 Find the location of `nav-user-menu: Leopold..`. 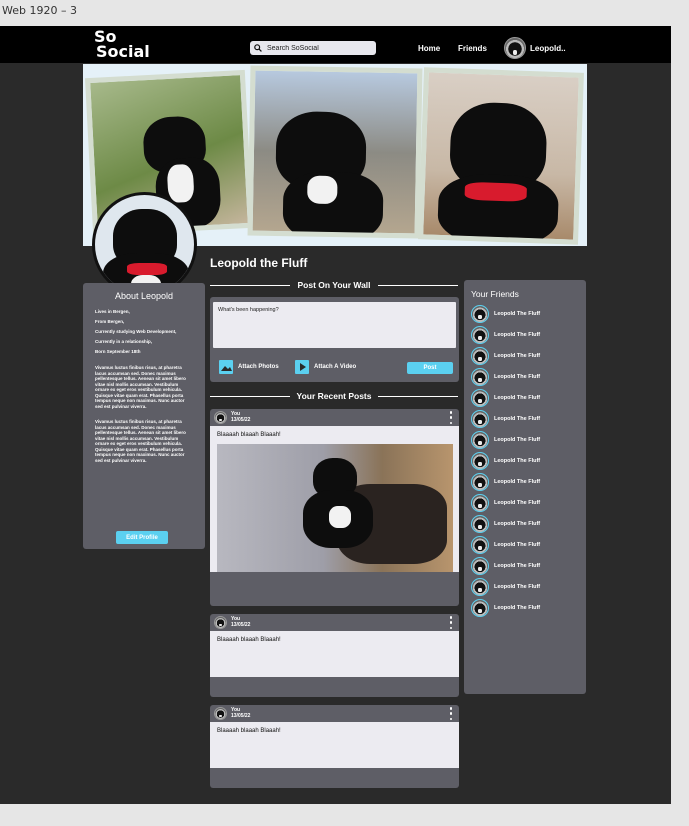

nav-user-menu: Leopold.. is located at coordinates (535, 48).